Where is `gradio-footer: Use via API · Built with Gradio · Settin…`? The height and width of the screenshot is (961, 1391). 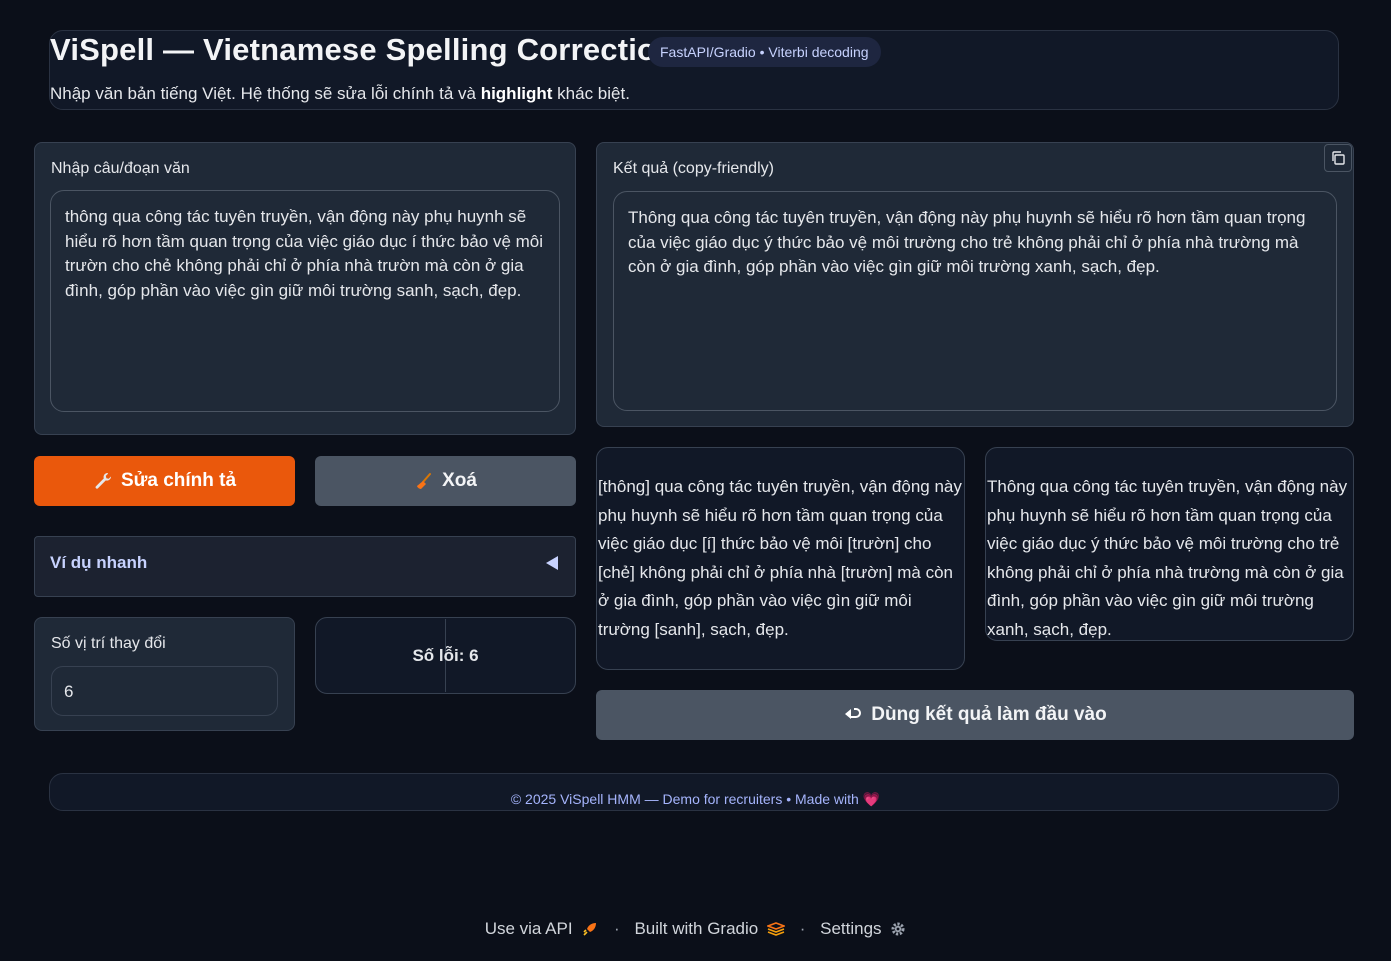 gradio-footer: Use via API · Built with Gradio · Settin… is located at coordinates (695, 928).